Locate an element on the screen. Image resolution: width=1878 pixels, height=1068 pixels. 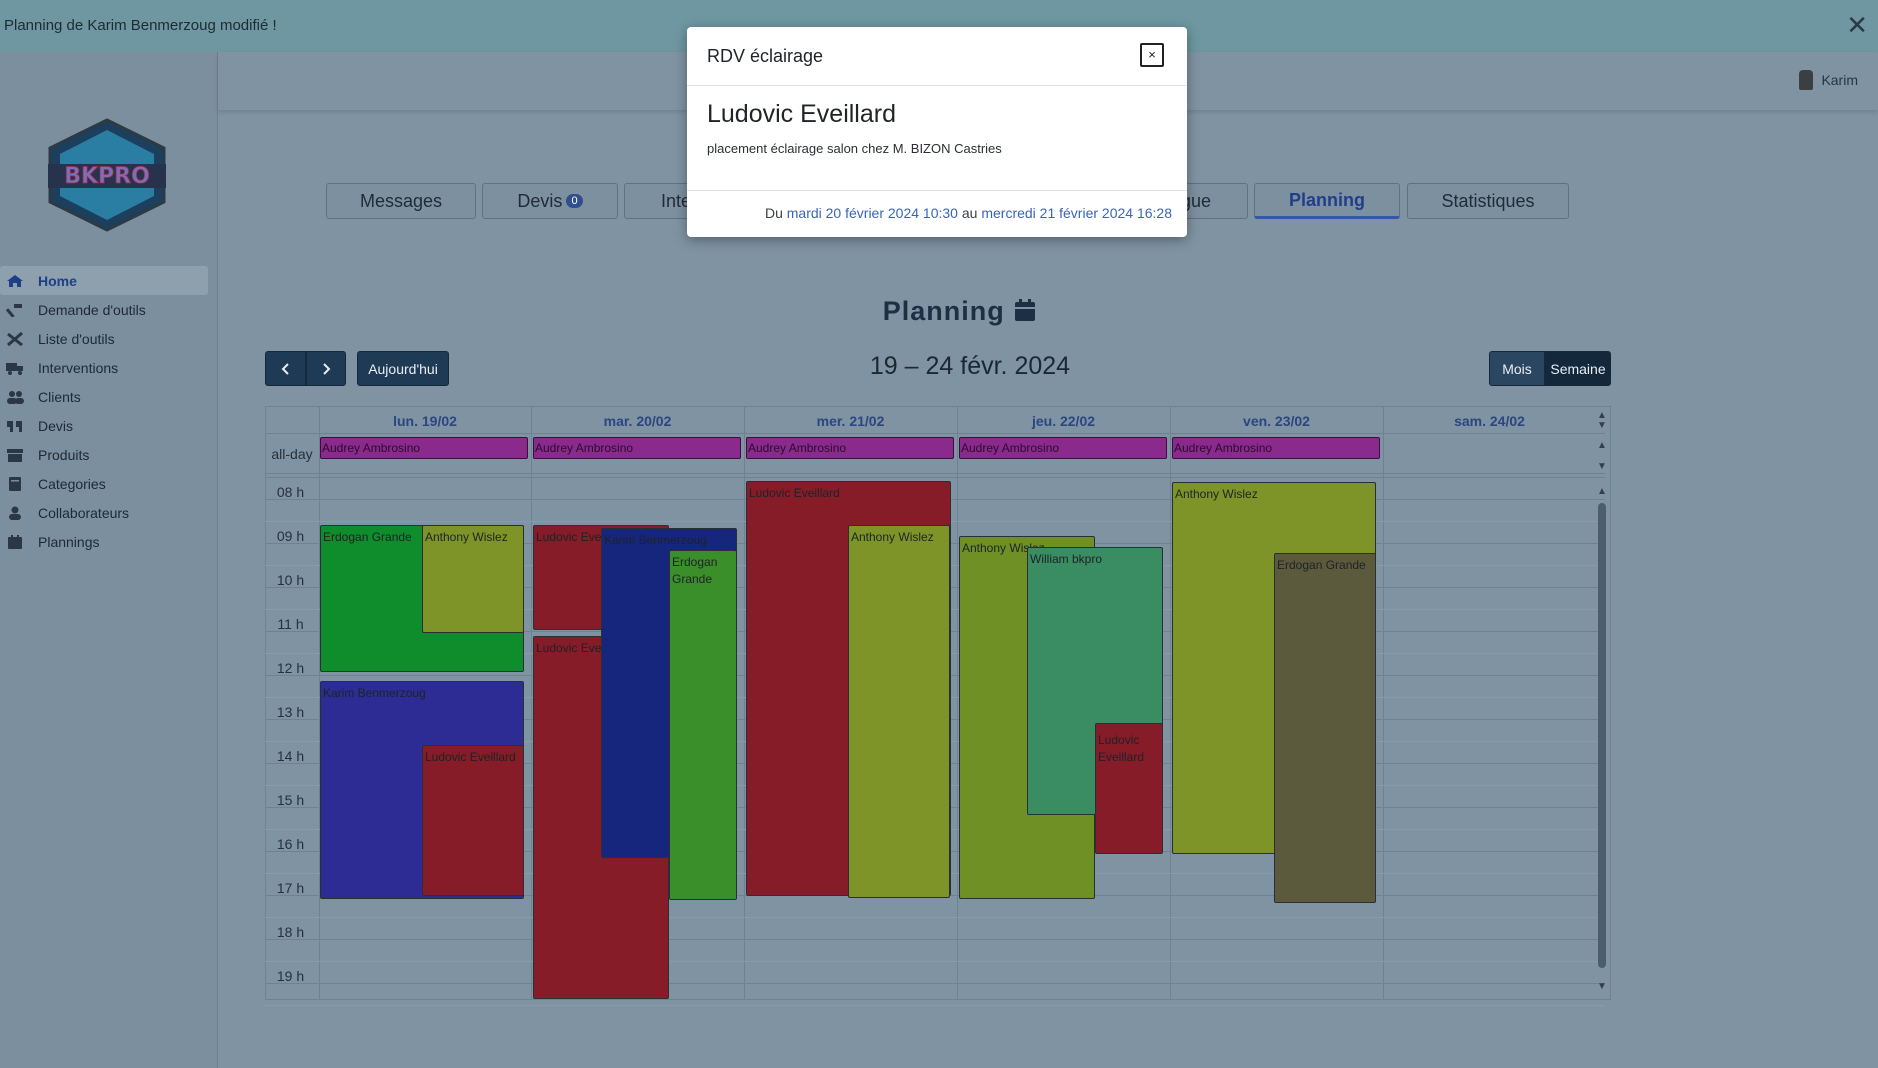
notification-text: Planning de Karim Benmerzoug modifié ! is located at coordinates (140, 25).